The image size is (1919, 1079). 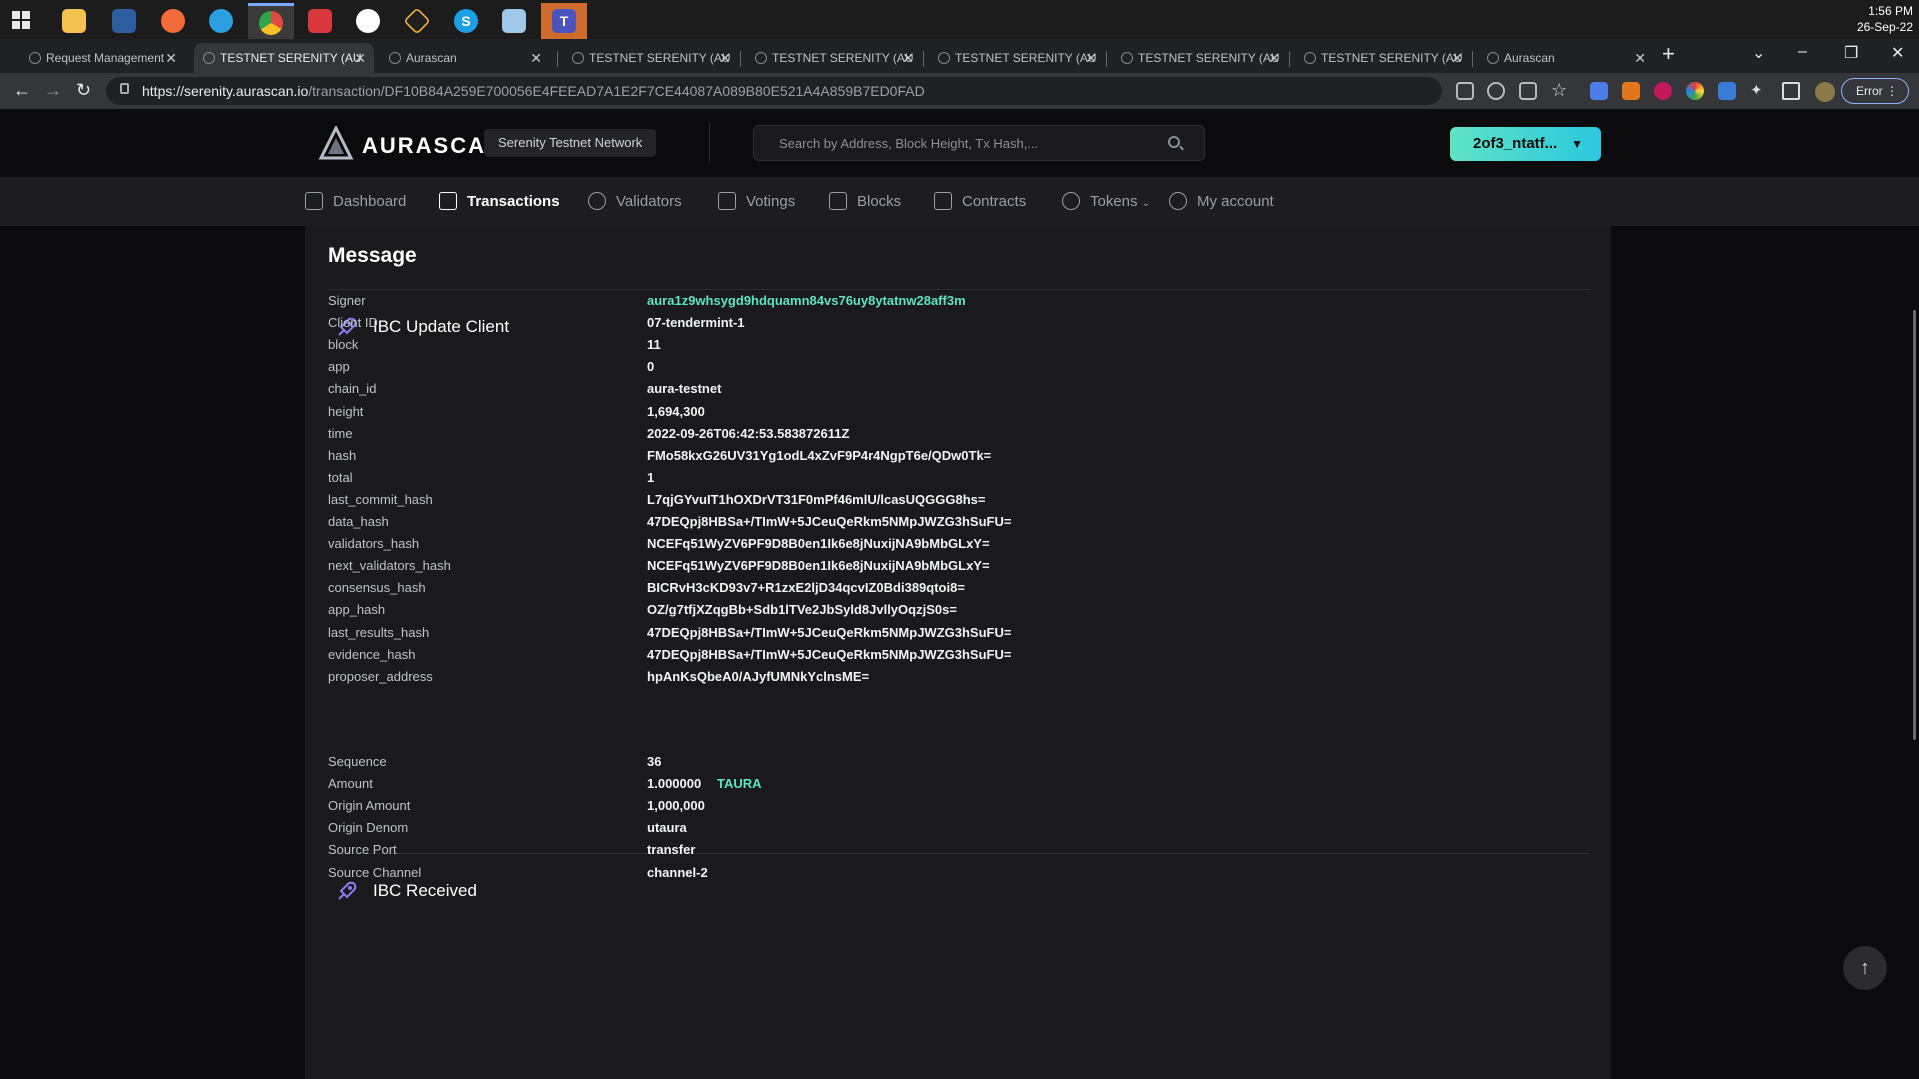 I want to click on nav-item-my-account: My account, so click(x=1221, y=201).